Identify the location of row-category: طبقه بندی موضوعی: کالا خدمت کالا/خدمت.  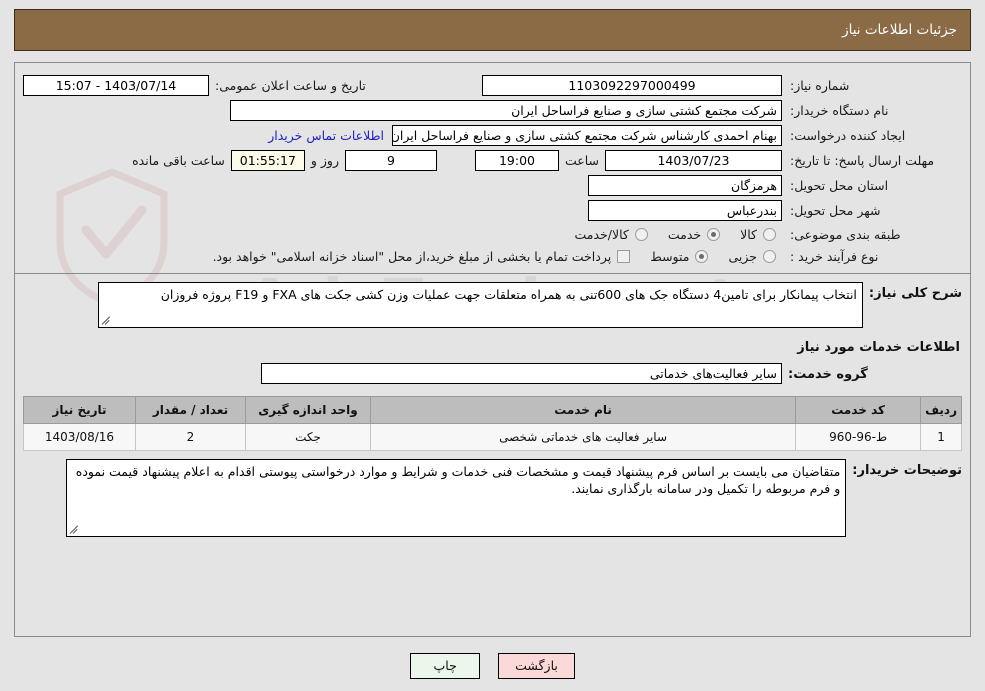
(492, 234).